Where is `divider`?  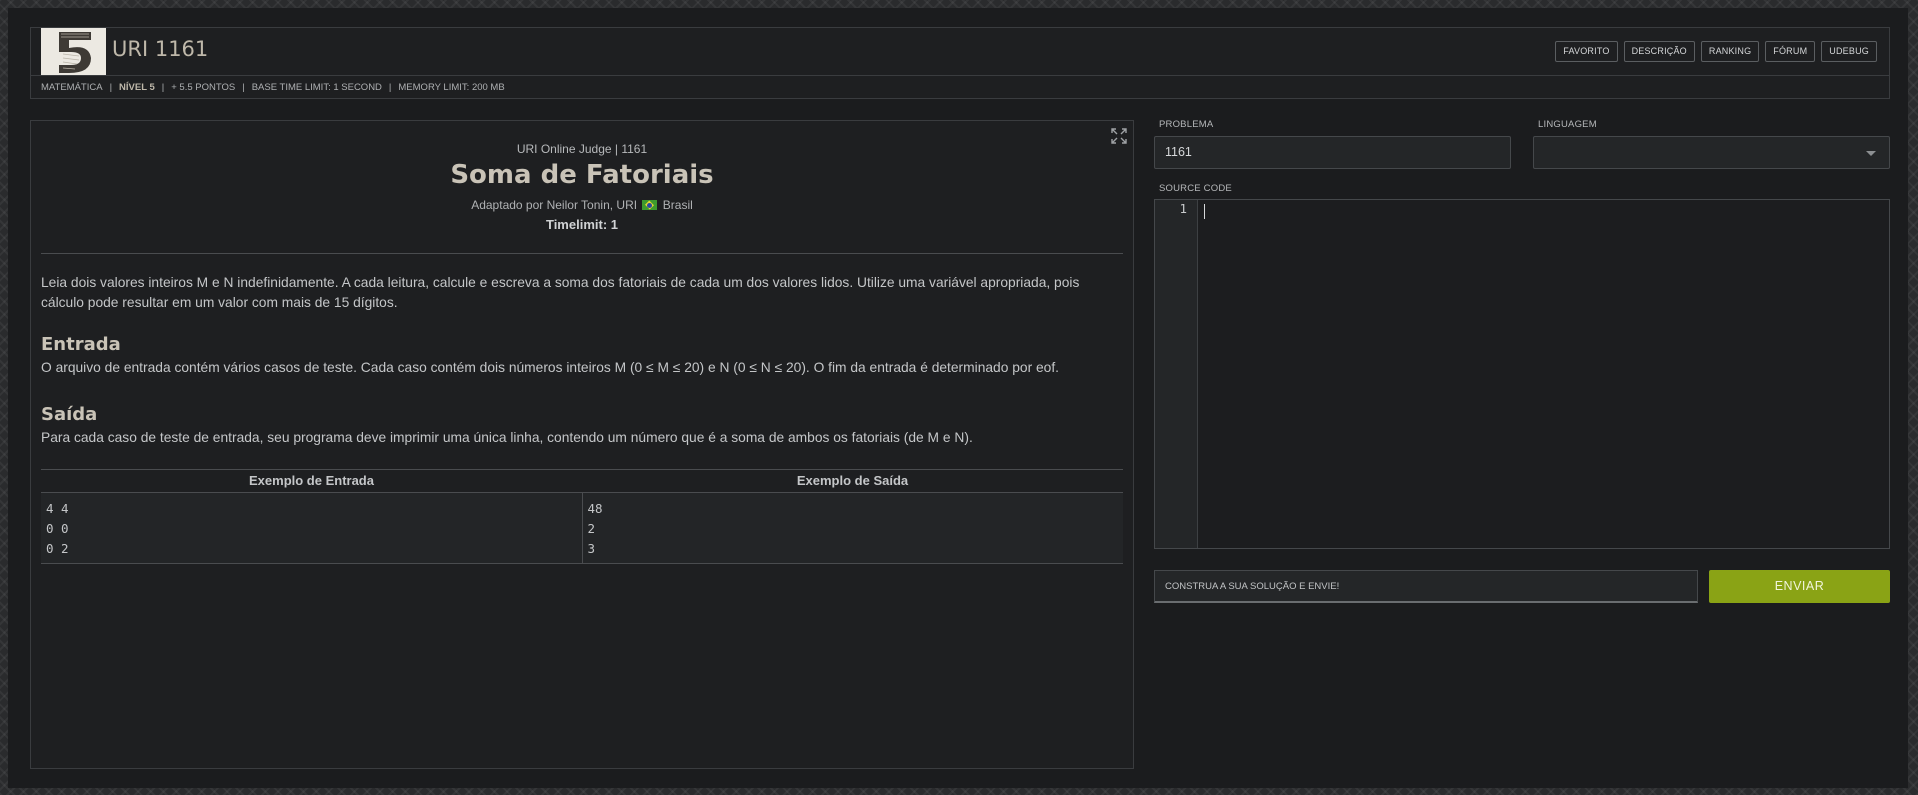
divider is located at coordinates (582, 253).